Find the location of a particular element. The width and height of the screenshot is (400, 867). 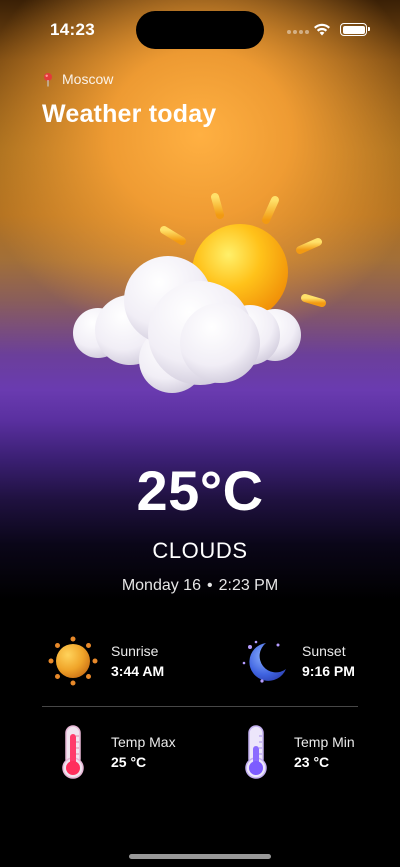

sunset-stat: Sunset 9:16 PM is located at coordinates (295, 661).